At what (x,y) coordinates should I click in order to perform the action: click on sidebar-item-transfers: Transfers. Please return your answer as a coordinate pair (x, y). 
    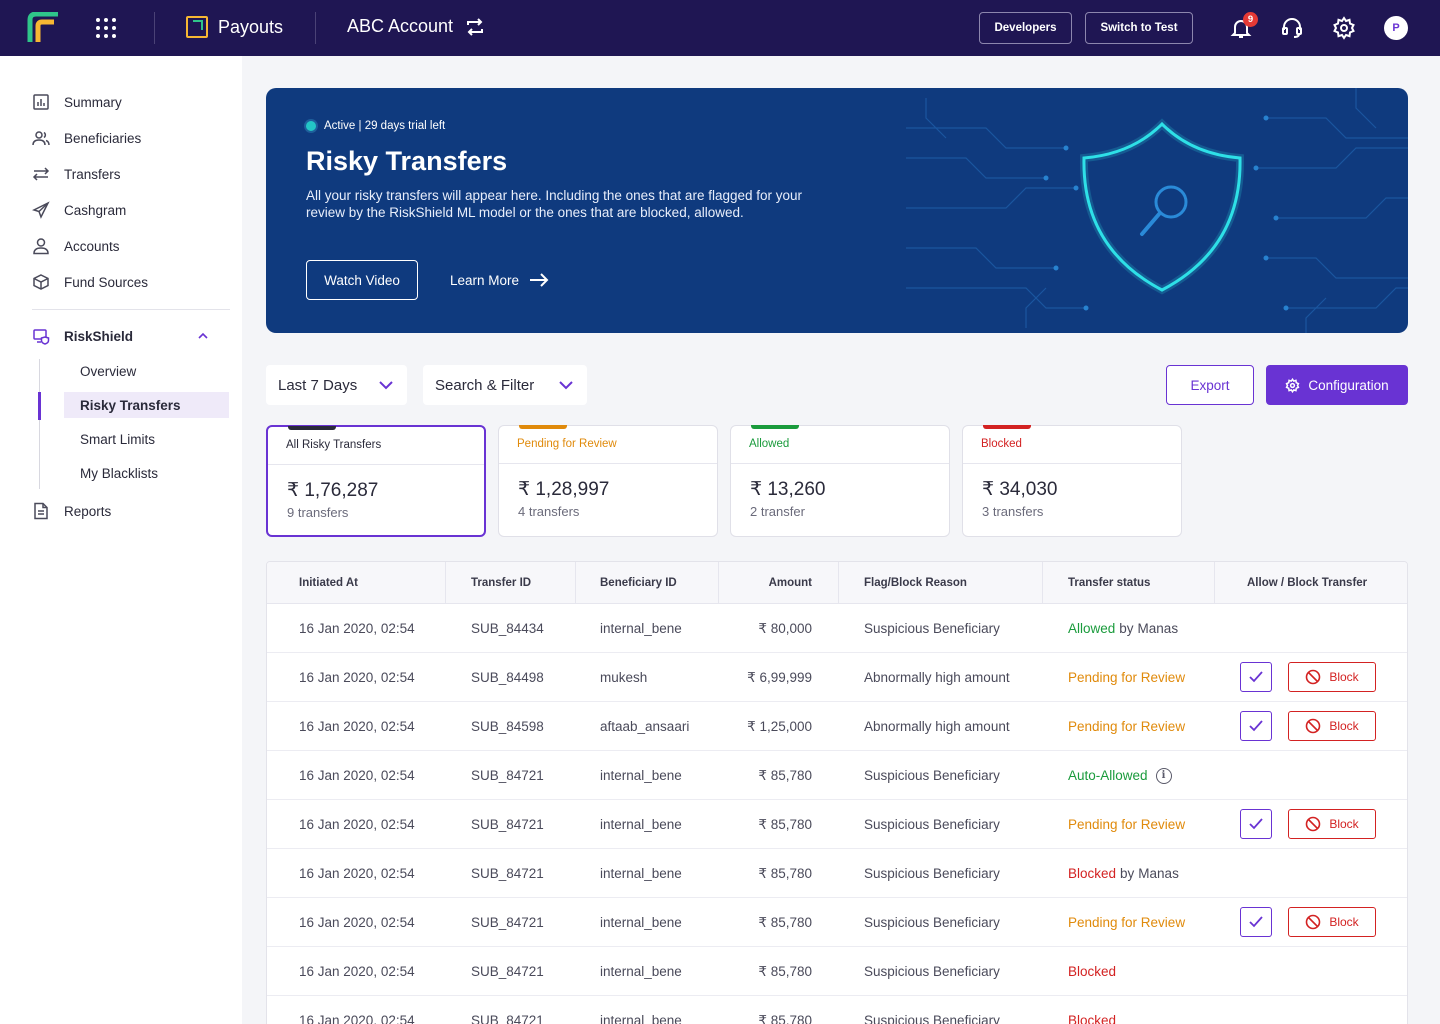
    Looking at the image, I should click on (76, 174).